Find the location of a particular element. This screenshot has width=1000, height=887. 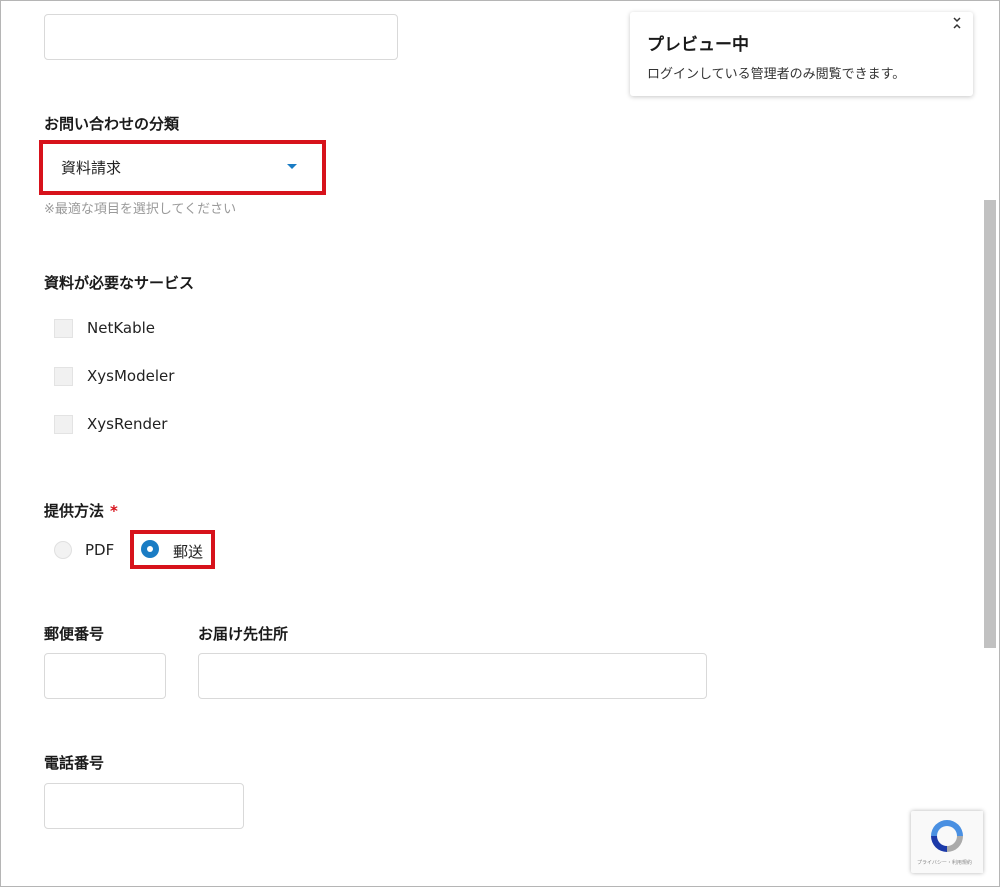

category-highlight-box is located at coordinates (182, 167).